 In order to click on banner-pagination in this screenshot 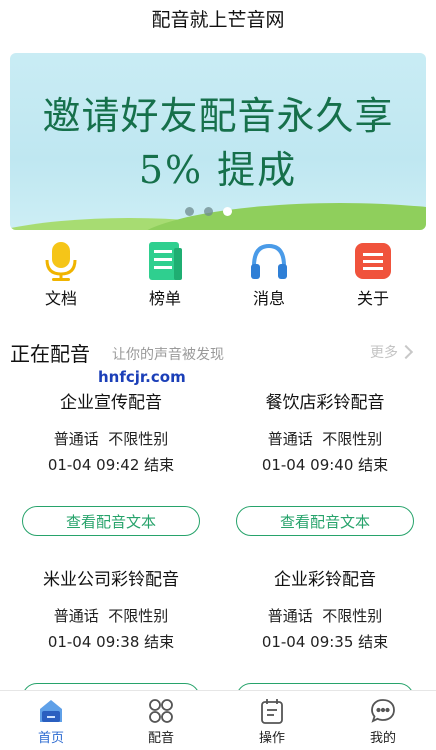, I will do `click(208, 211)`.